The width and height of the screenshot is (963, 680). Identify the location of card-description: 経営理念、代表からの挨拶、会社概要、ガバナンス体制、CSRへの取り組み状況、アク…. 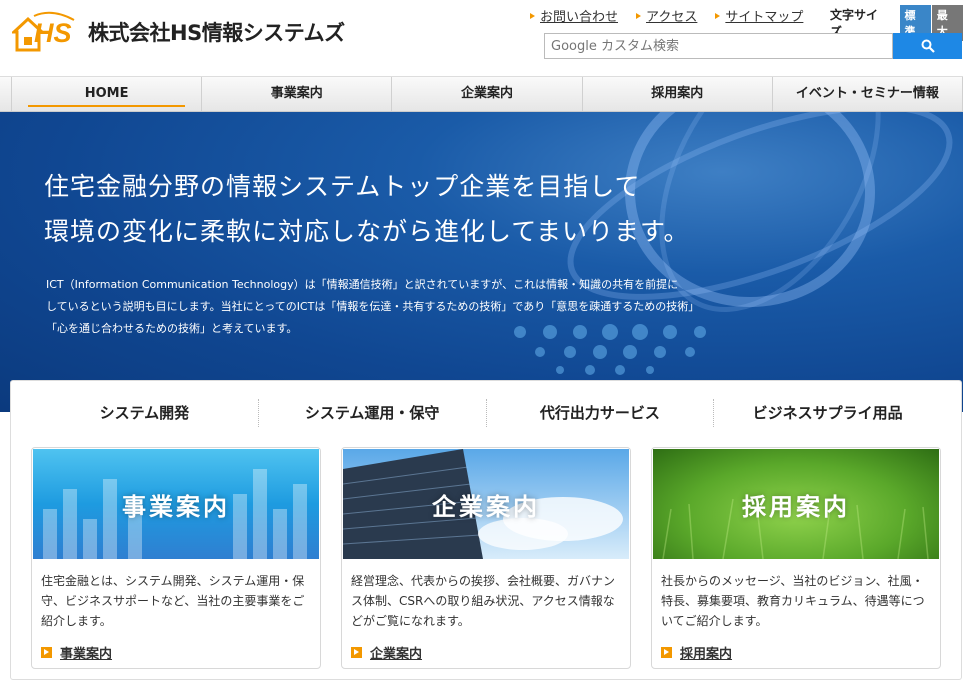
(483, 601).